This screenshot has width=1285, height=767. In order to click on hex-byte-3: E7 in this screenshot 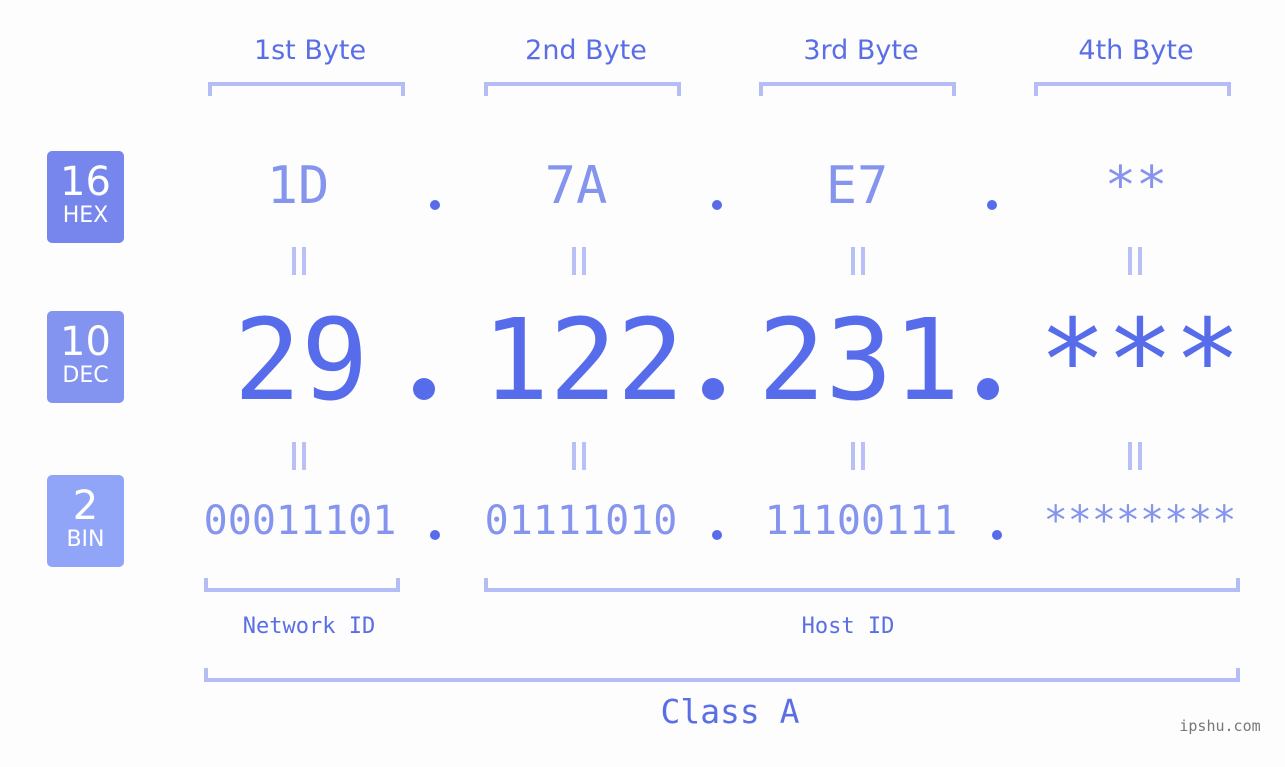, I will do `click(857, 186)`.